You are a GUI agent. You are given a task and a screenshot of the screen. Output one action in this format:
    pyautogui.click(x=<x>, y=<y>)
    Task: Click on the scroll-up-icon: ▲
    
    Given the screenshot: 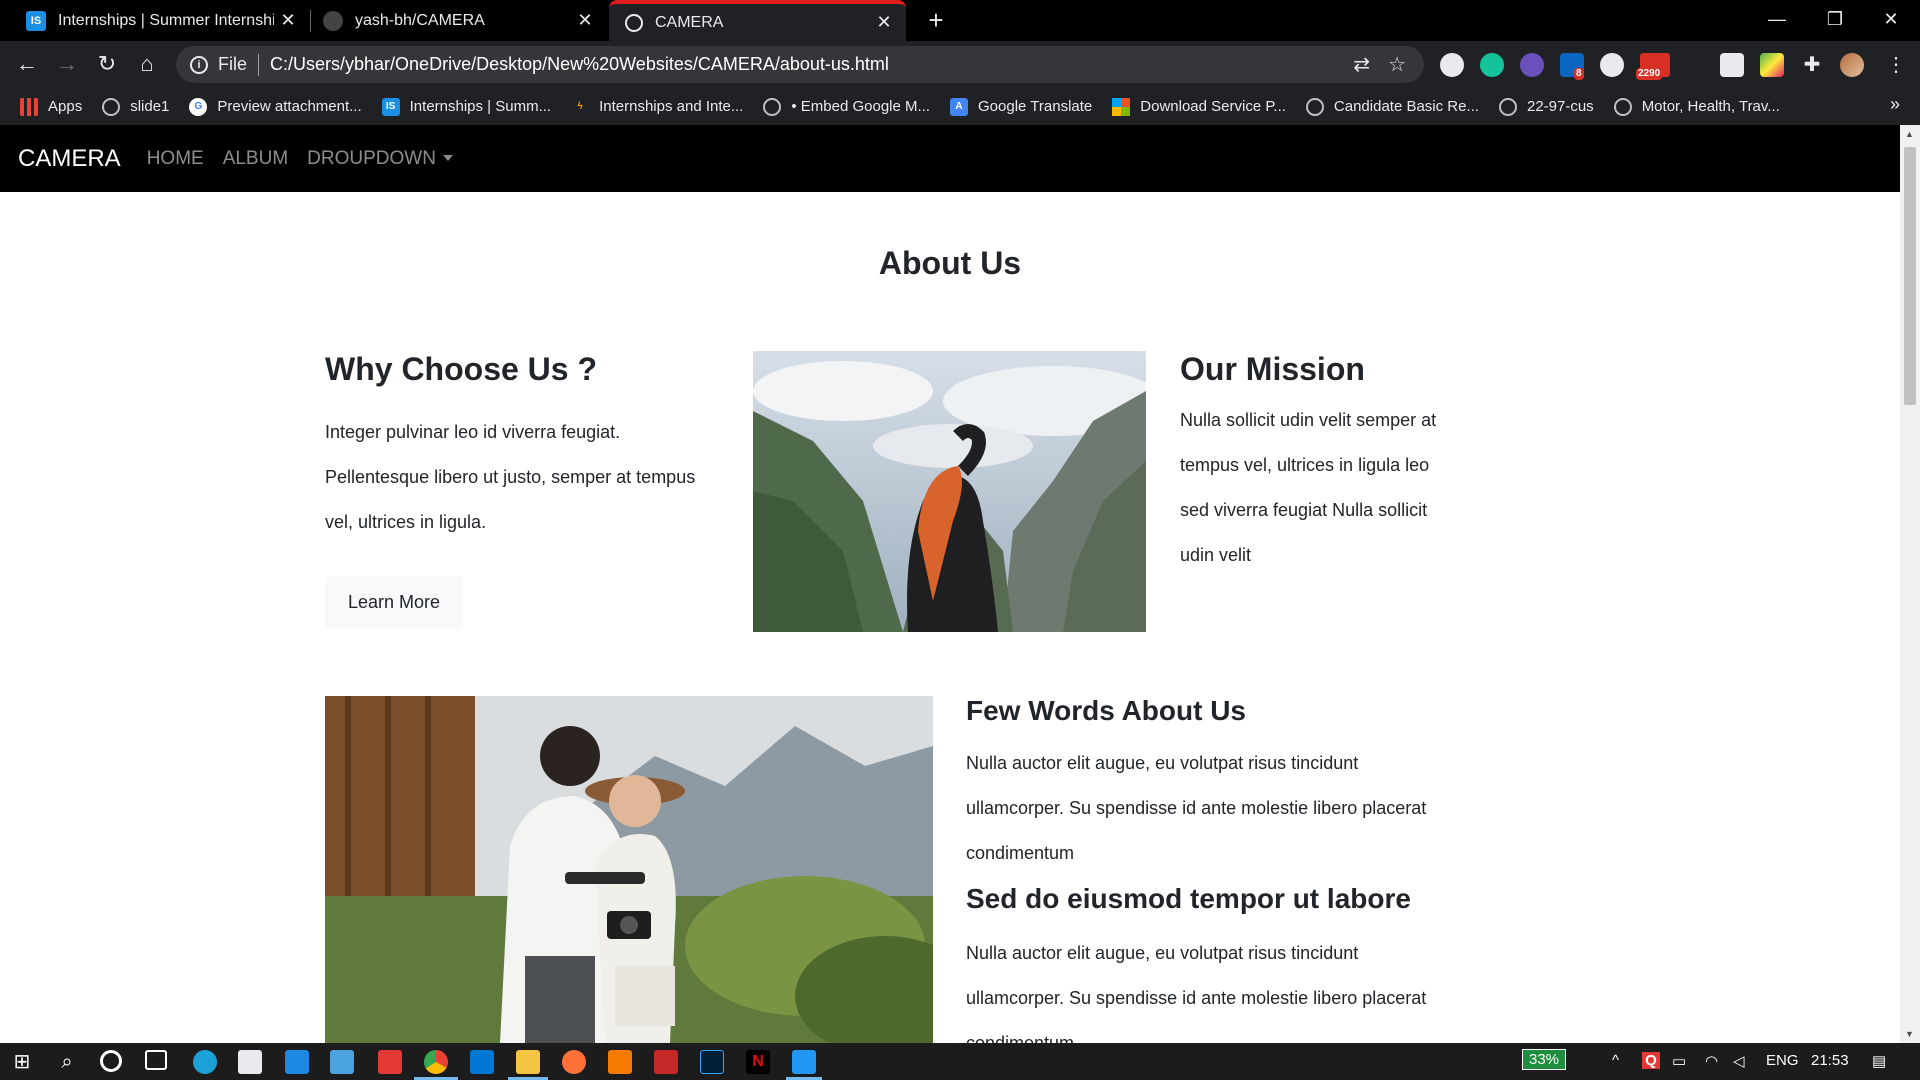 What is the action you would take?
    pyautogui.click(x=1909, y=134)
    